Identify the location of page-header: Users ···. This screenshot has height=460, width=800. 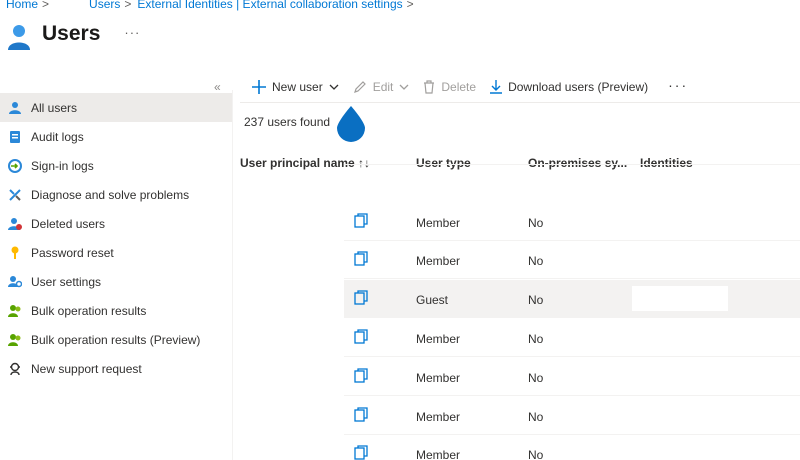
(74, 37).